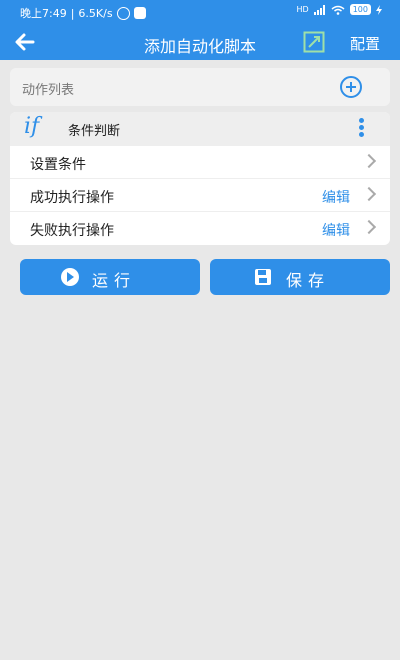  I want to click on config-button: 配置, so click(365, 43).